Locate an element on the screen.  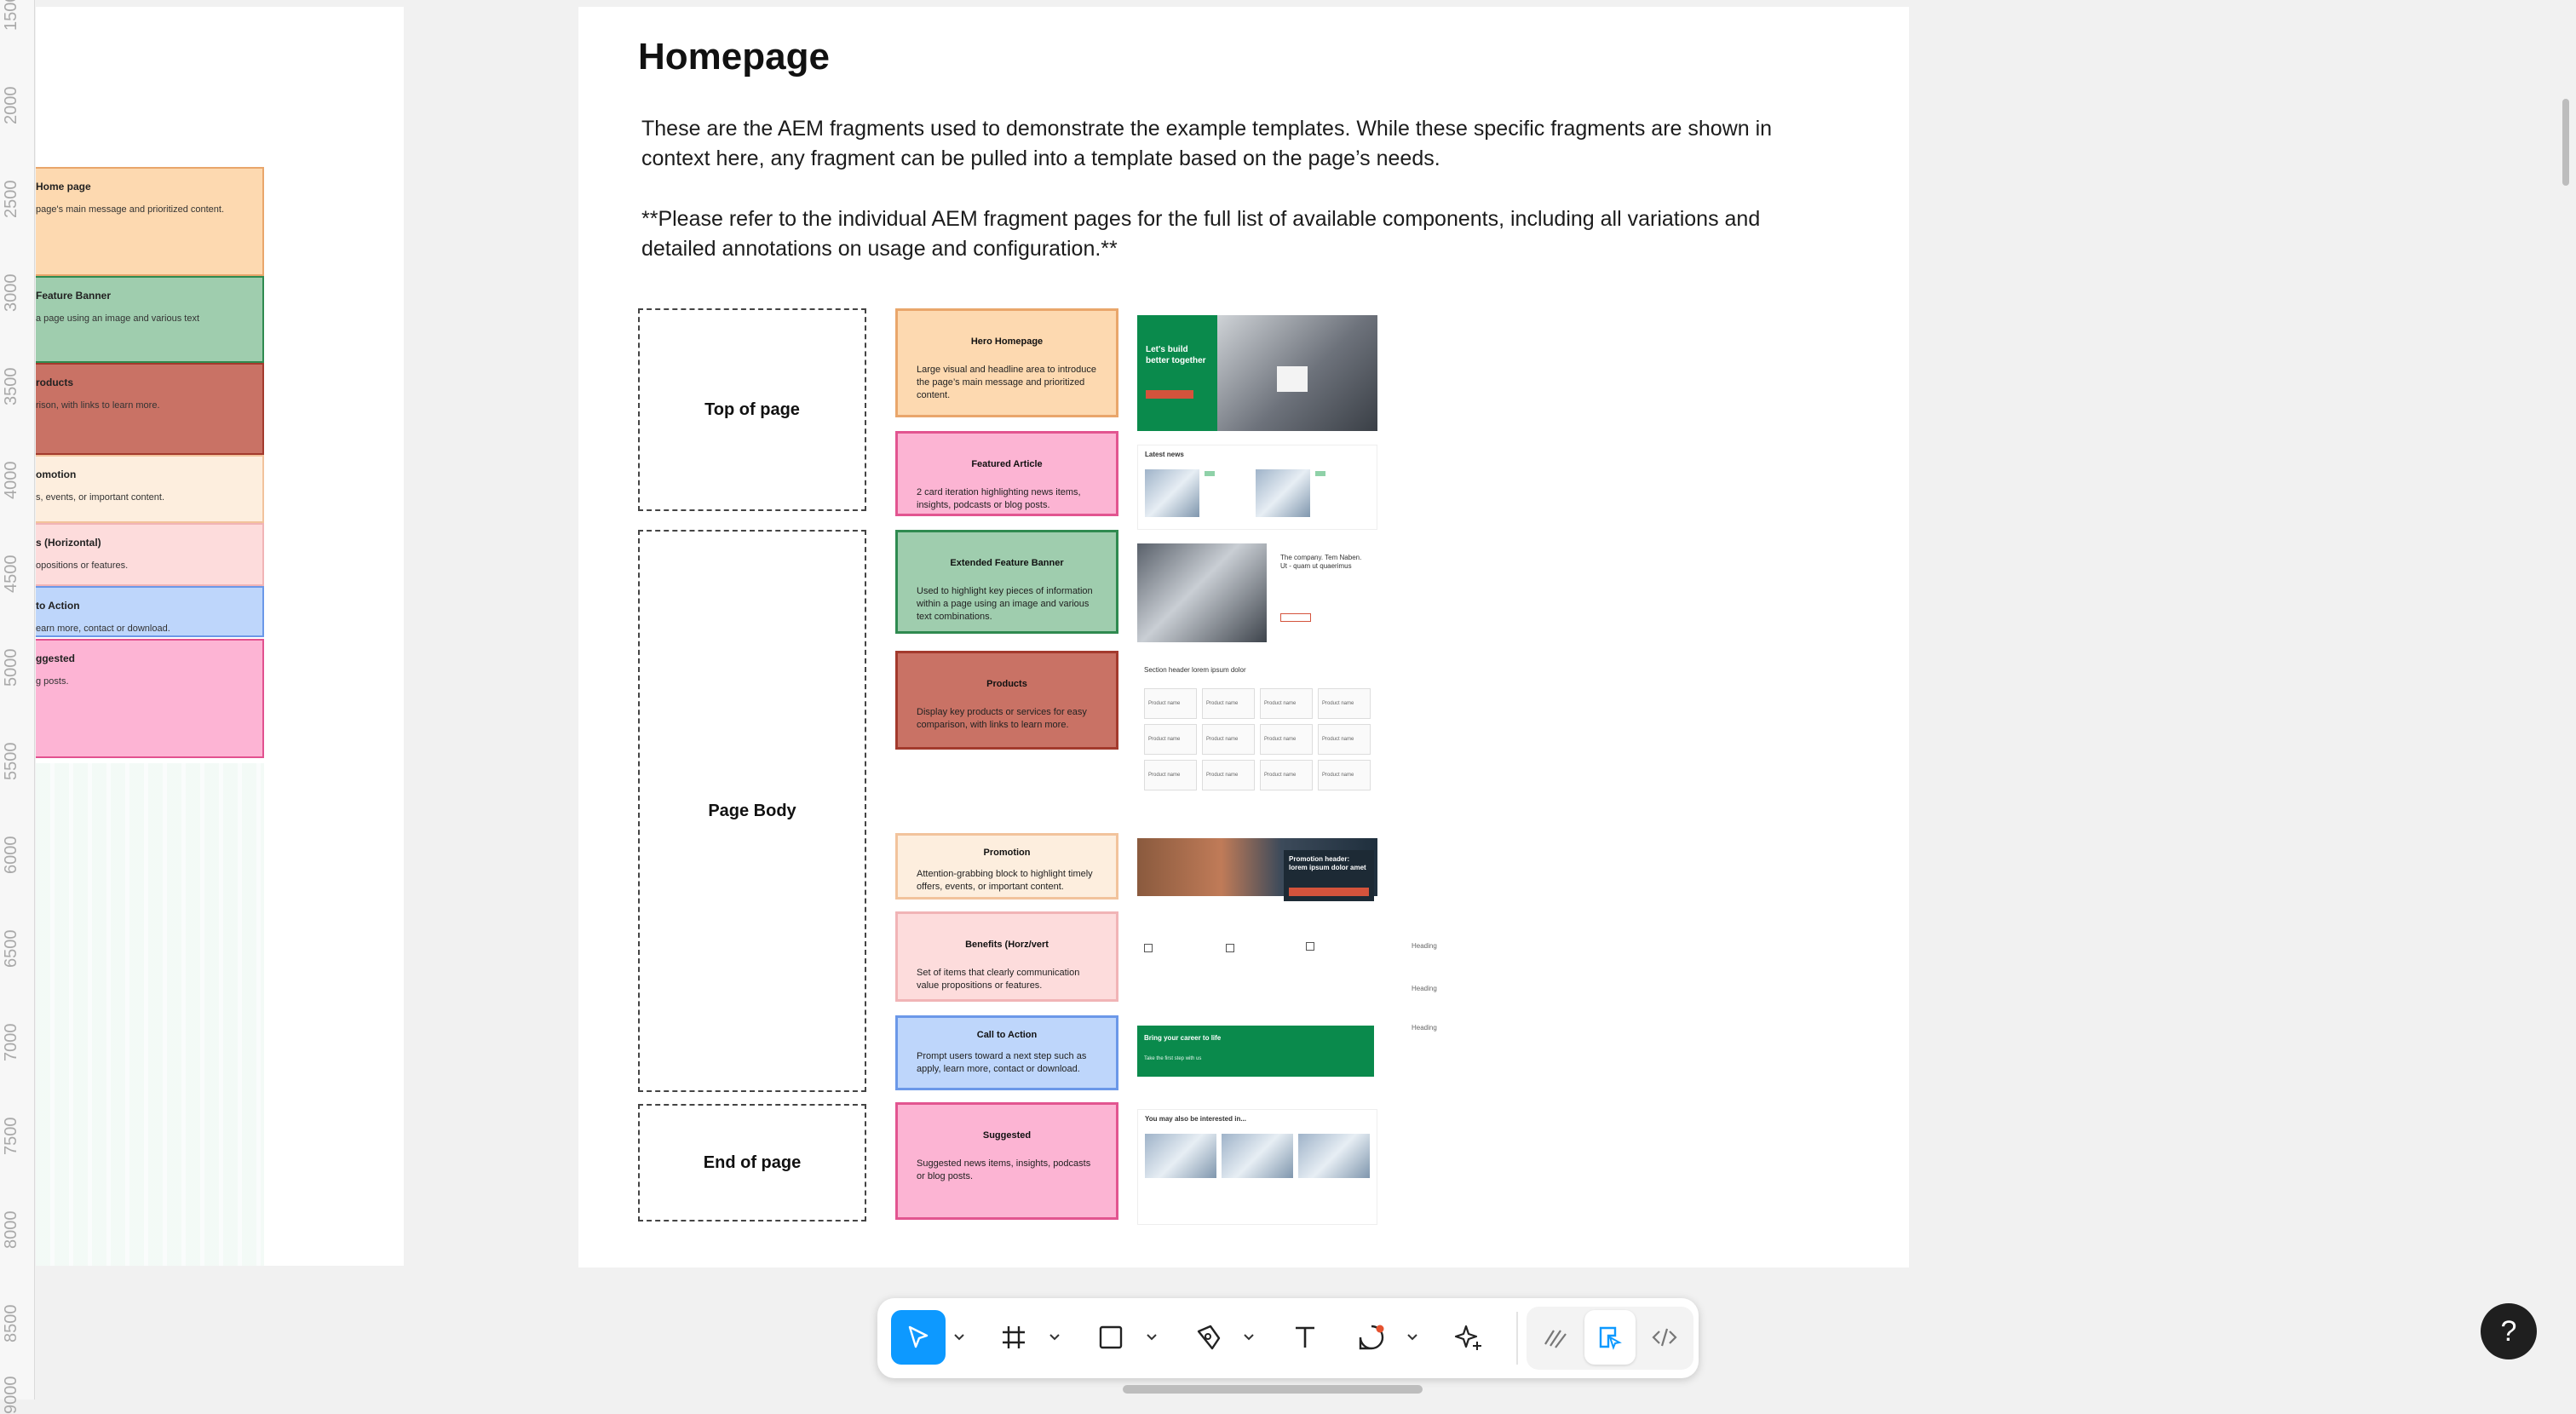
block-title: ggested is located at coordinates (56, 658).